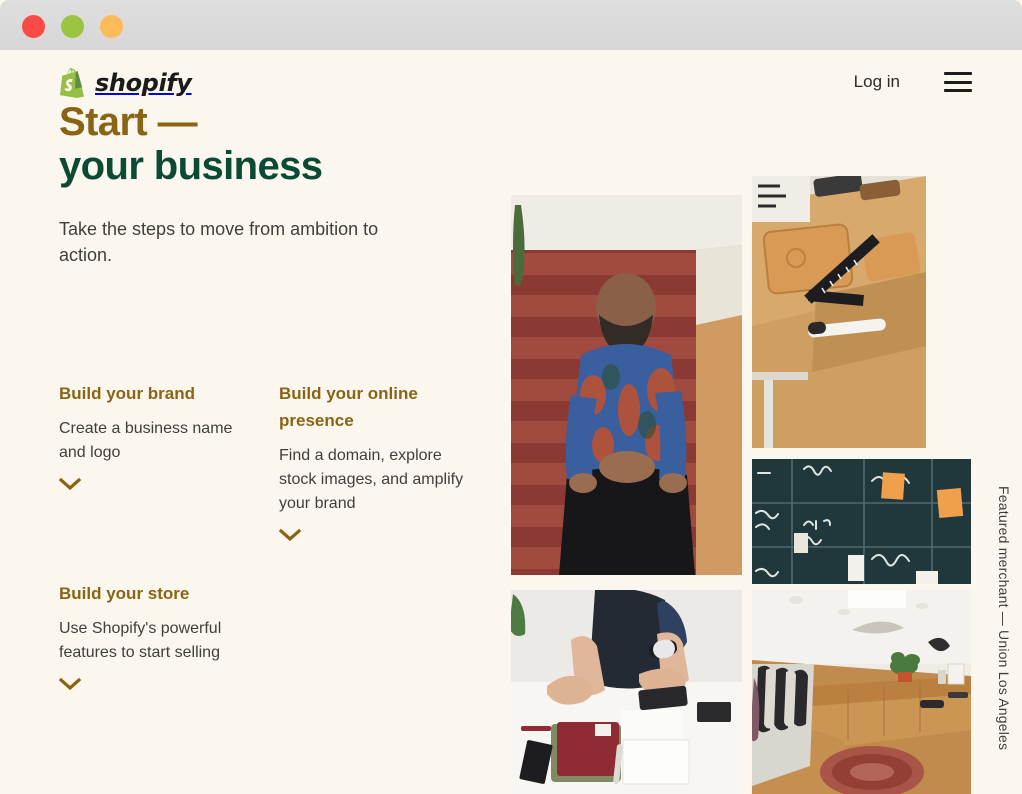  Describe the element at coordinates (33, 26) in the screenshot. I see `close-window-button` at that location.